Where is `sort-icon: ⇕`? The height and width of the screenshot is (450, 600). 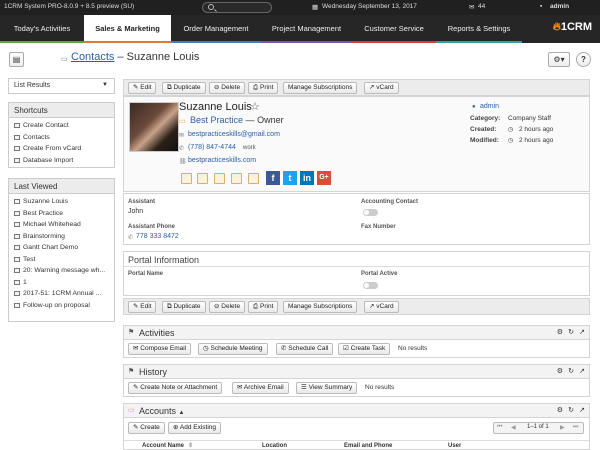 sort-icon: ⇕ is located at coordinates (190, 445).